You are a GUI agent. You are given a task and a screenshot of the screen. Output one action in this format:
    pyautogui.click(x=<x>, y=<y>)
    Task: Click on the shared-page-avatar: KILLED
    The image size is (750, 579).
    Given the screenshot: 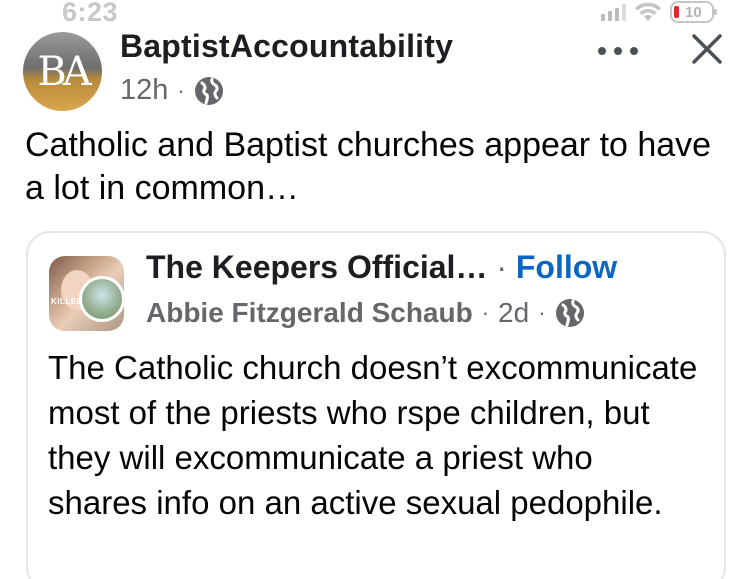 What is the action you would take?
    pyautogui.click(x=86, y=293)
    